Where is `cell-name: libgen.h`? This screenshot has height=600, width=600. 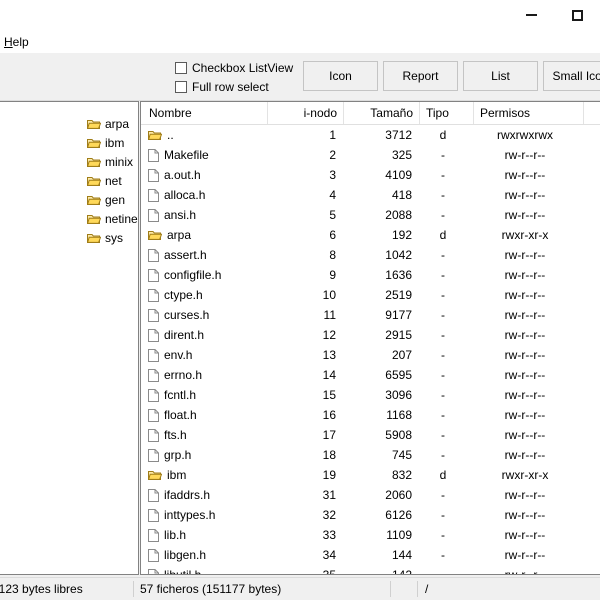 cell-name: libgen.h is located at coordinates (205, 555).